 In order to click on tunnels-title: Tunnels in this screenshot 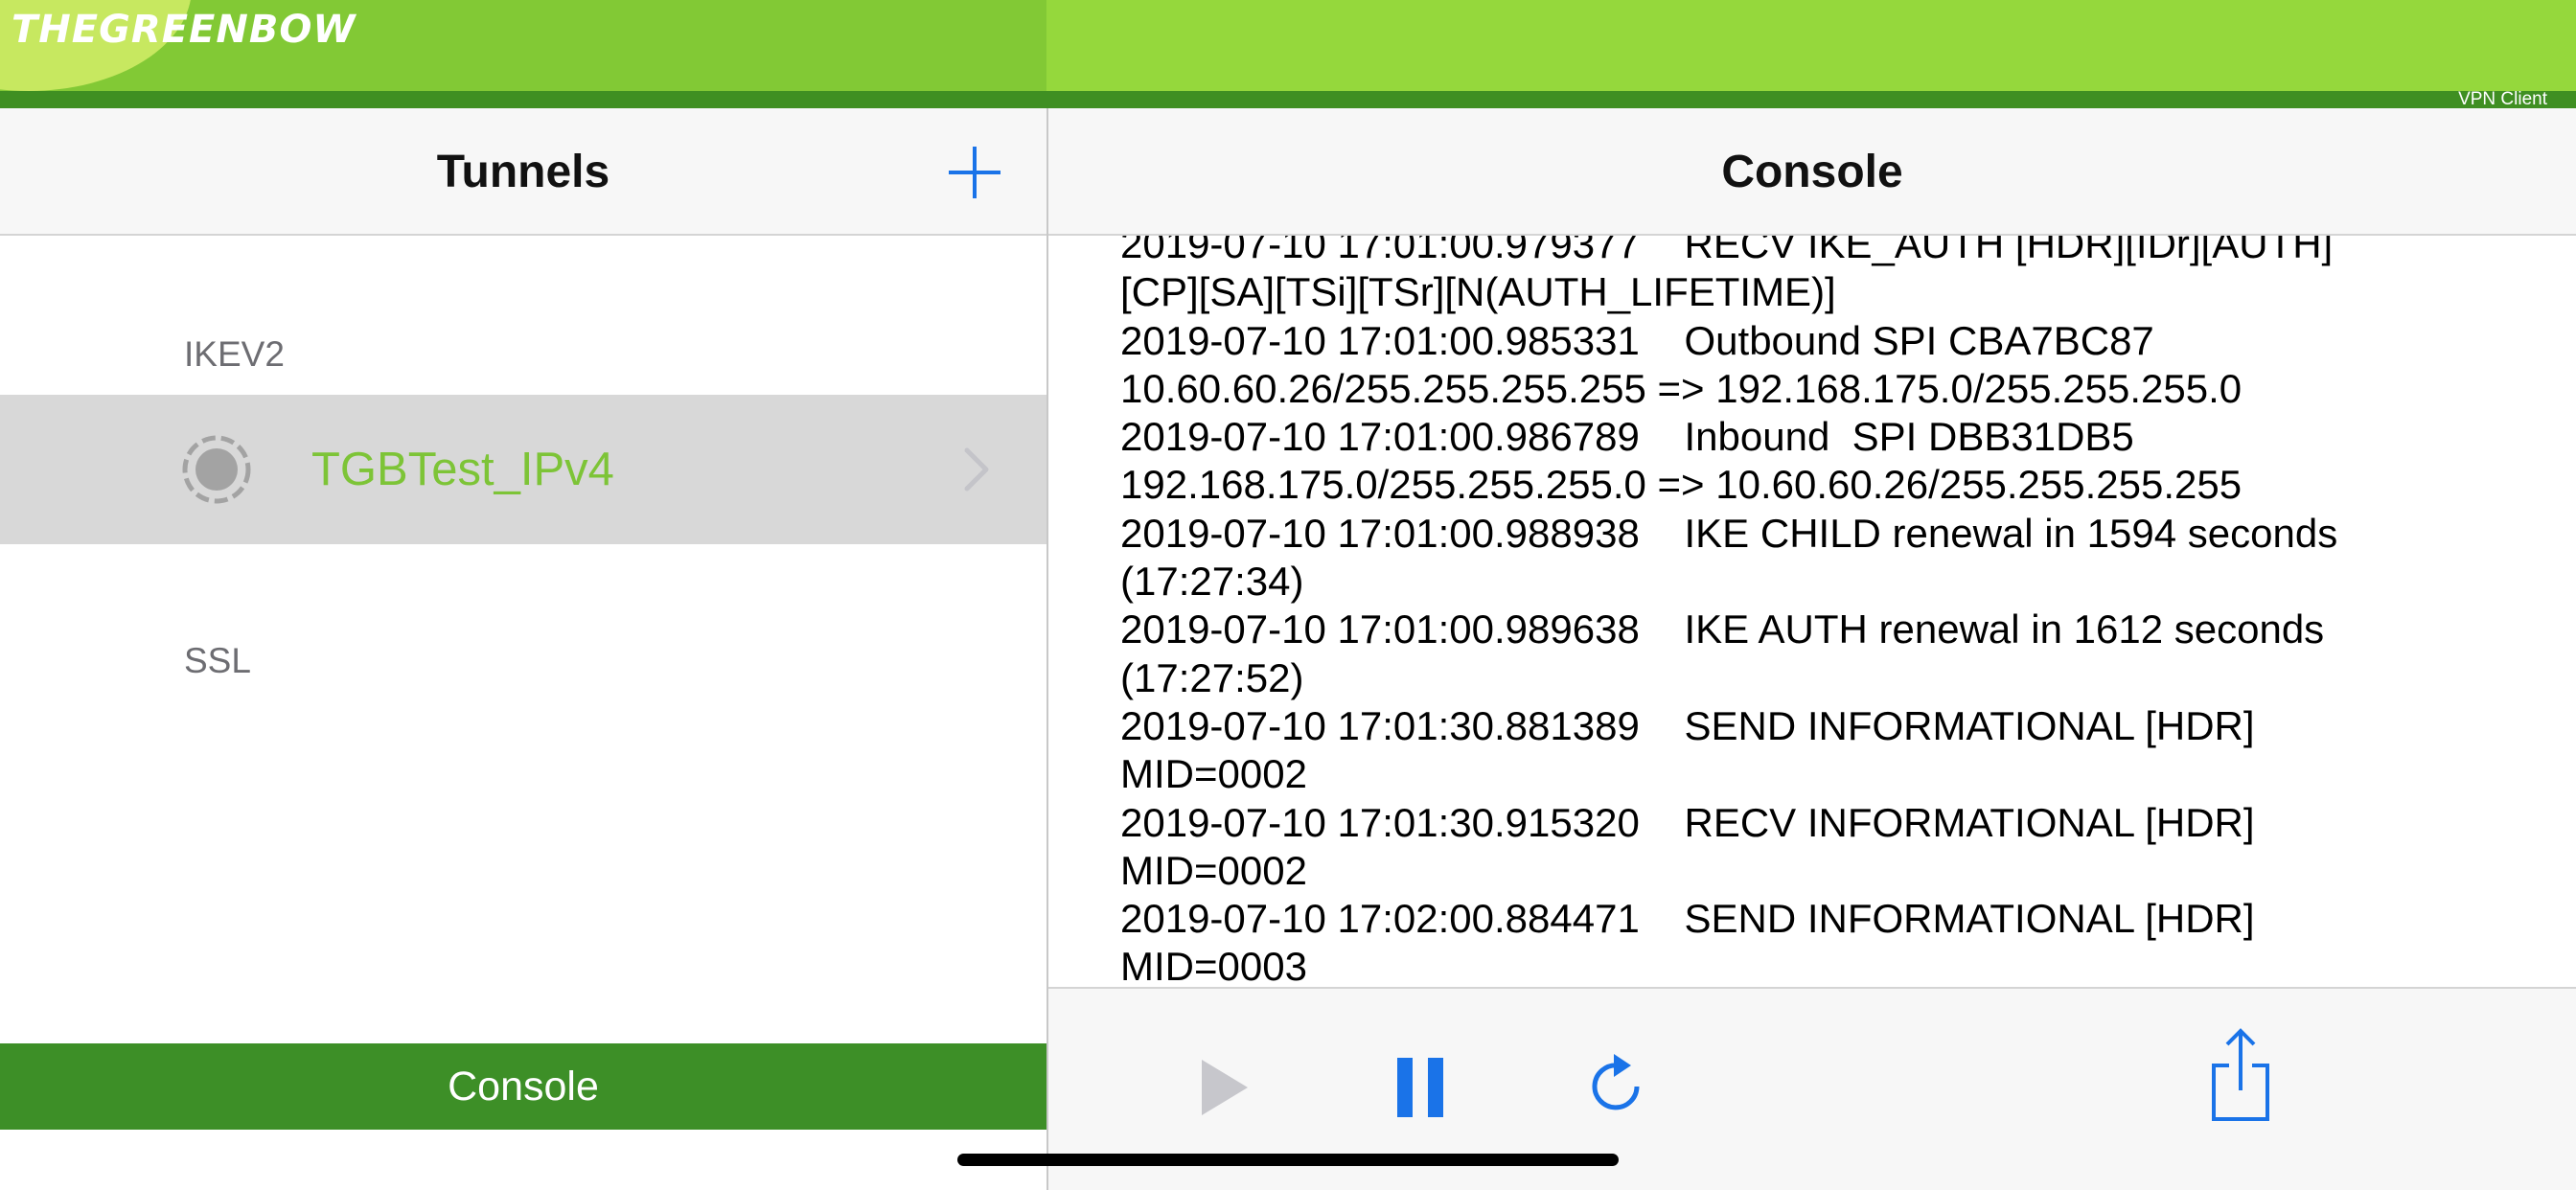, I will do `click(523, 172)`.